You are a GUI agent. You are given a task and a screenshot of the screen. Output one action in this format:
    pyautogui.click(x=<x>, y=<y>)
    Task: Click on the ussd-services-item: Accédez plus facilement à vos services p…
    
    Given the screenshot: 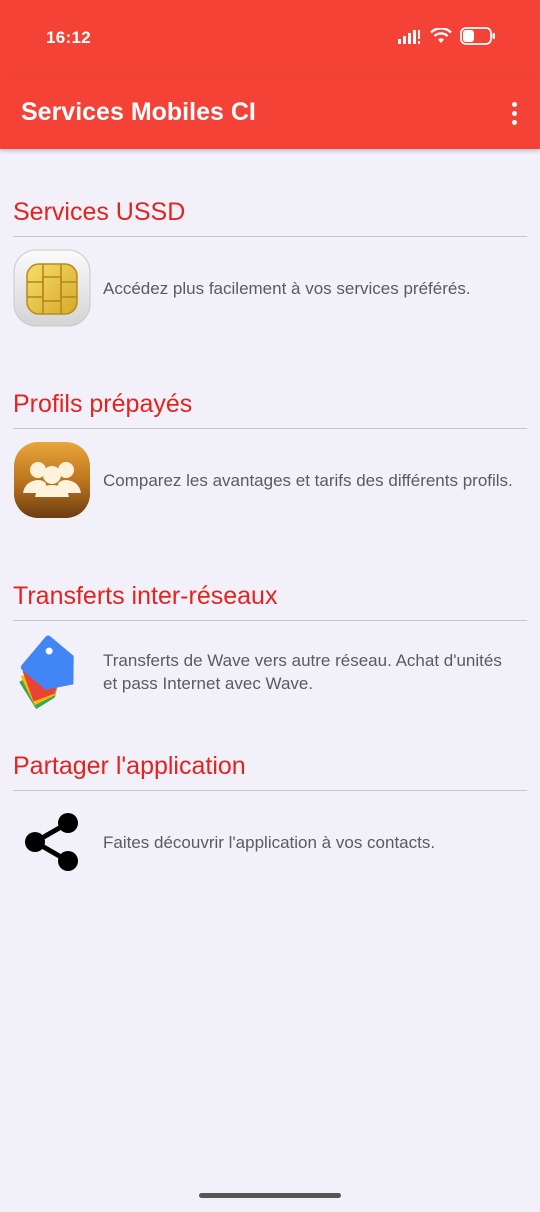 What is the action you would take?
    pyautogui.click(x=270, y=288)
    